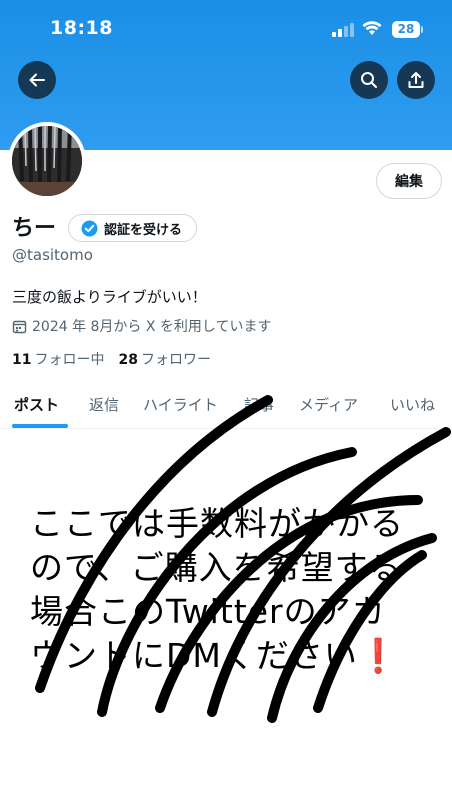 This screenshot has width=452, height=800. I want to click on following-count: 11, so click(22, 360).